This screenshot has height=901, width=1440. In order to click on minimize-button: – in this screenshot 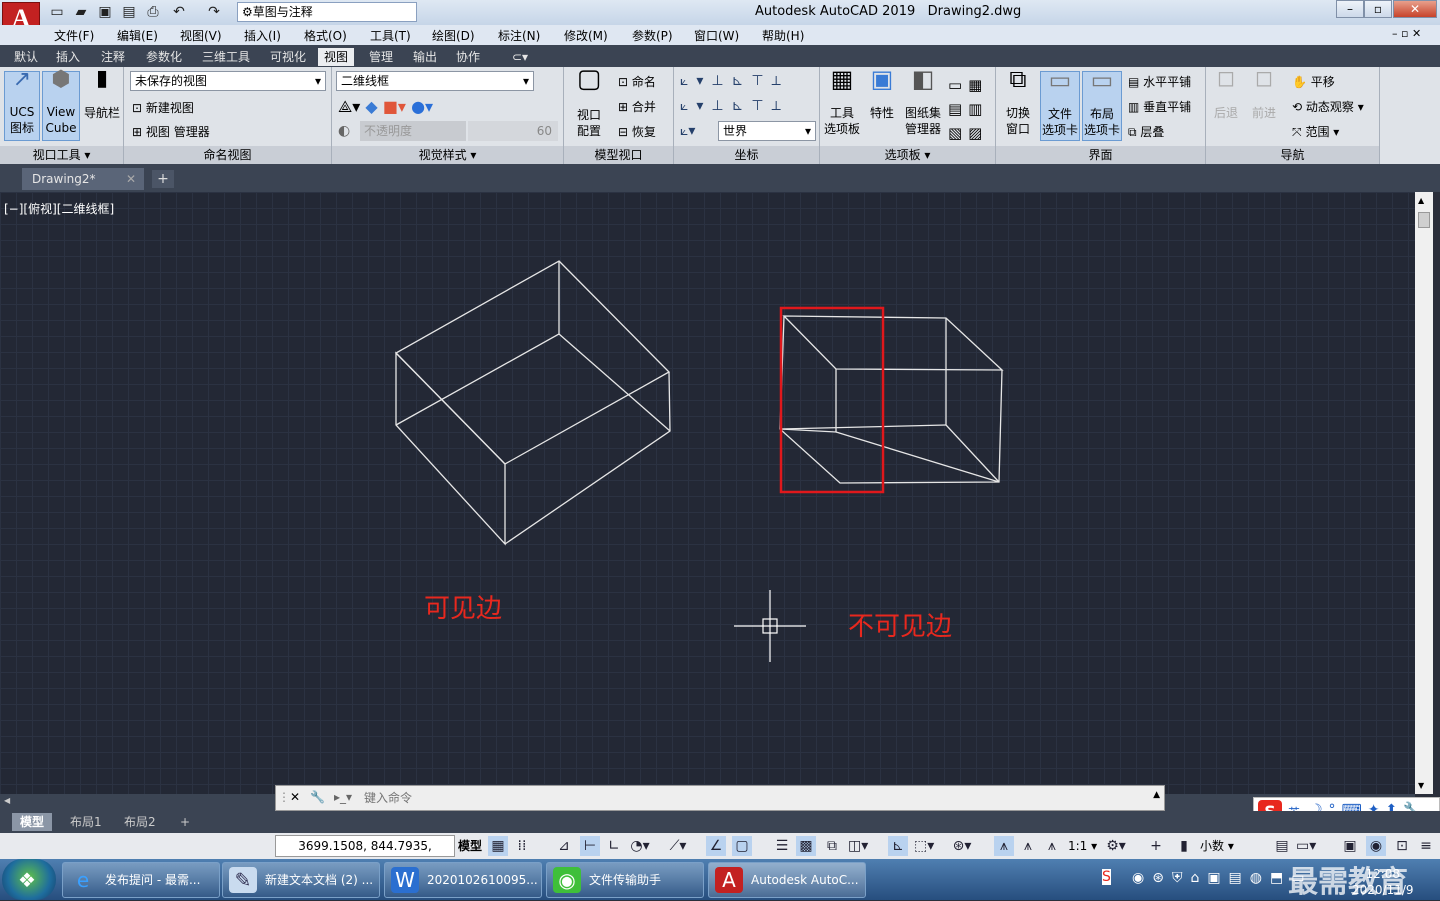, I will do `click(1350, 9)`.